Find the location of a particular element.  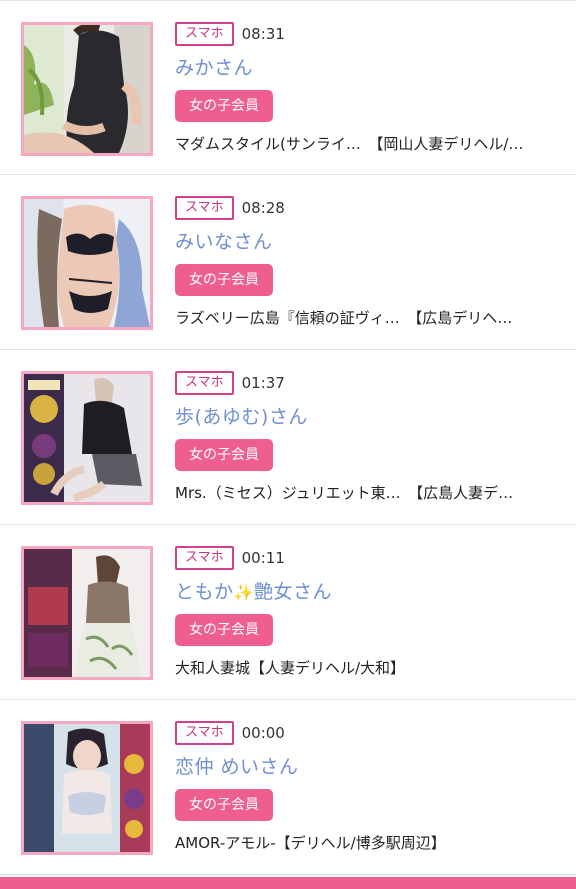

woman-floral-skirt-photo-icon is located at coordinates (87, 613).